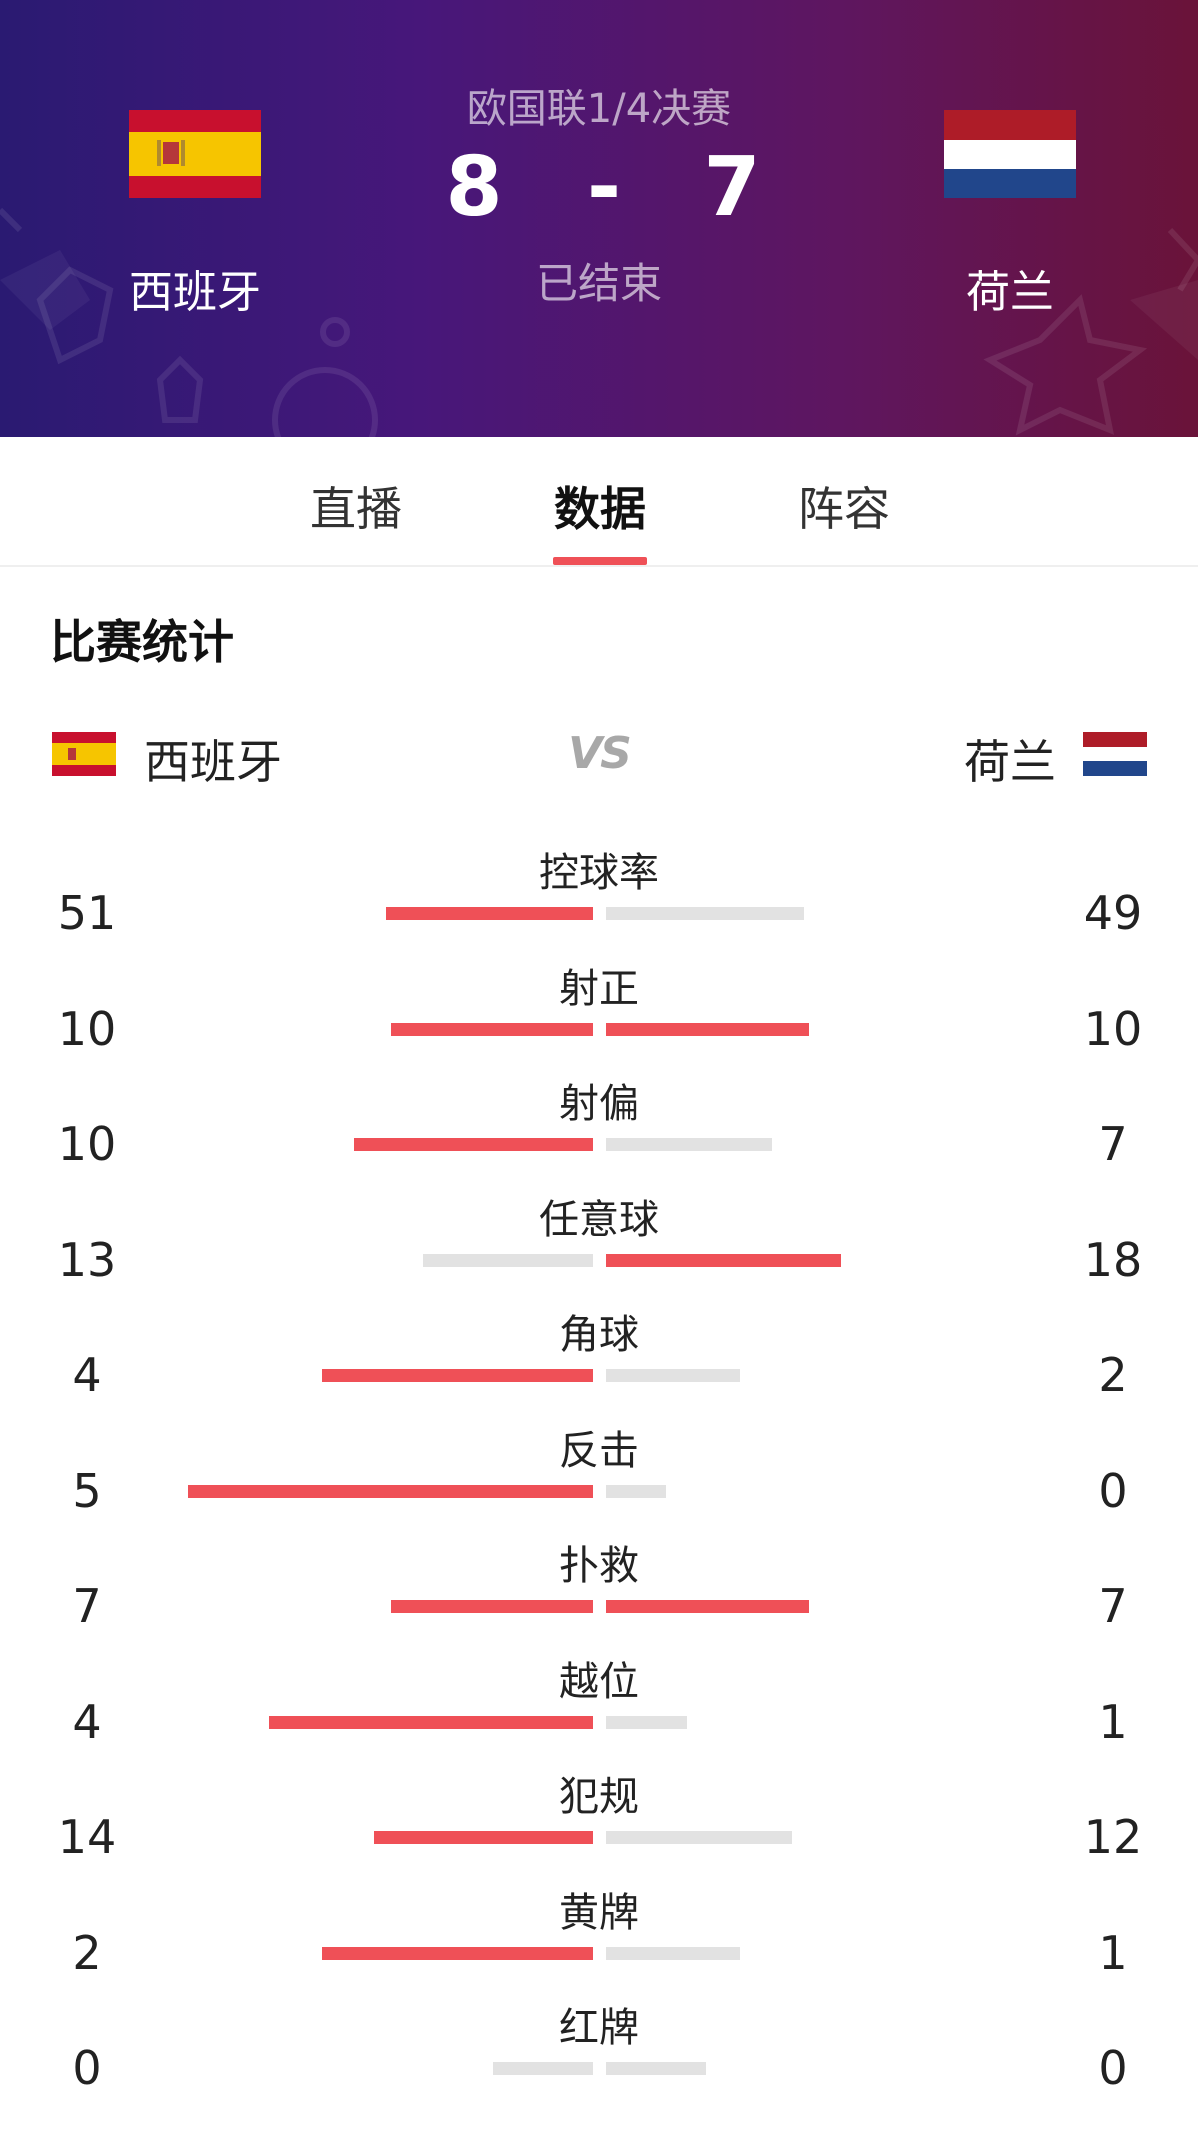  What do you see at coordinates (599, 1681) in the screenshot?
I see `stat-label: 越位` at bounding box center [599, 1681].